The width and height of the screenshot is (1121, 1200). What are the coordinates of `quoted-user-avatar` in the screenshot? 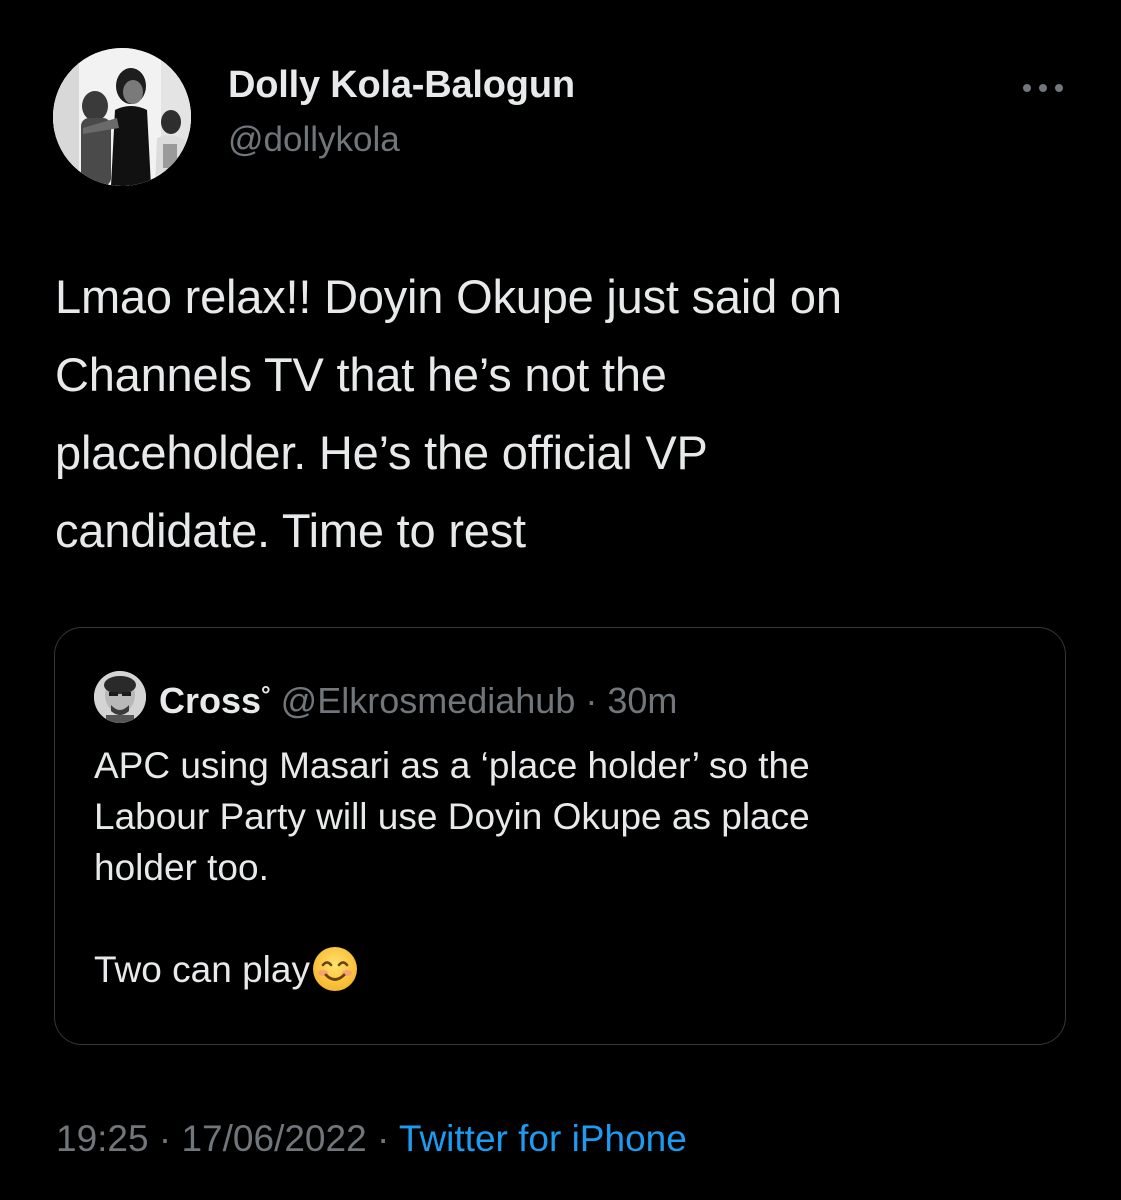 It's located at (120, 697).